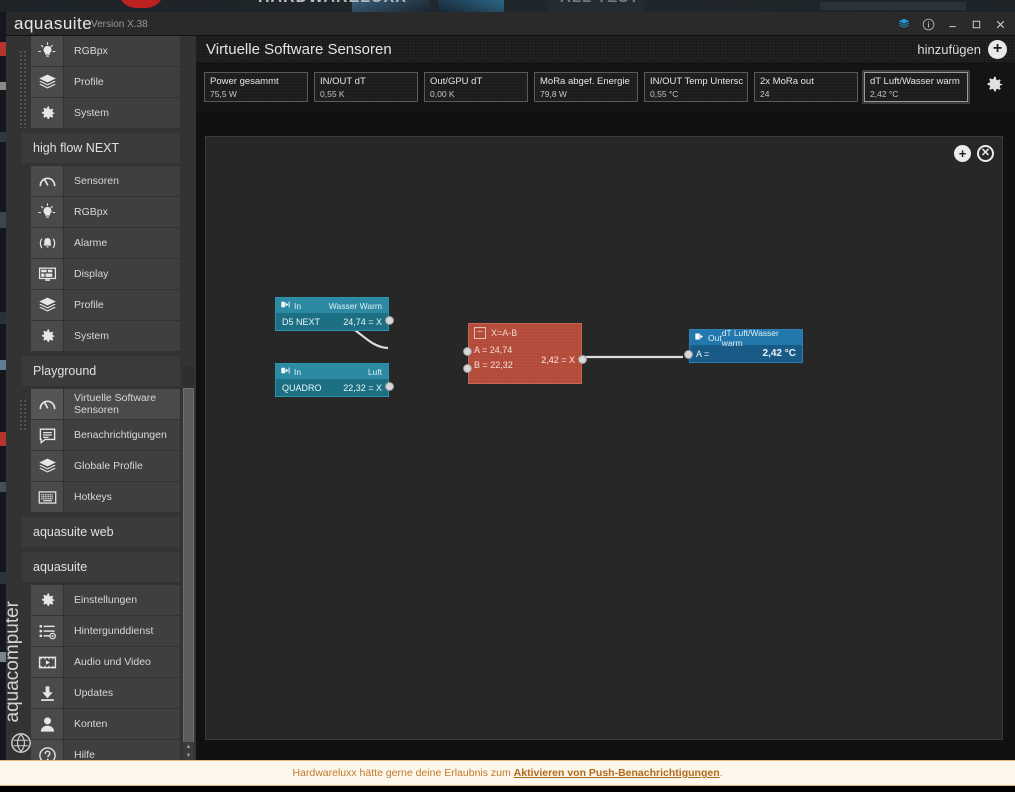  I want to click on sensor-chip: IN/OUT Temp Untersc 0,55 °C, so click(696, 87).